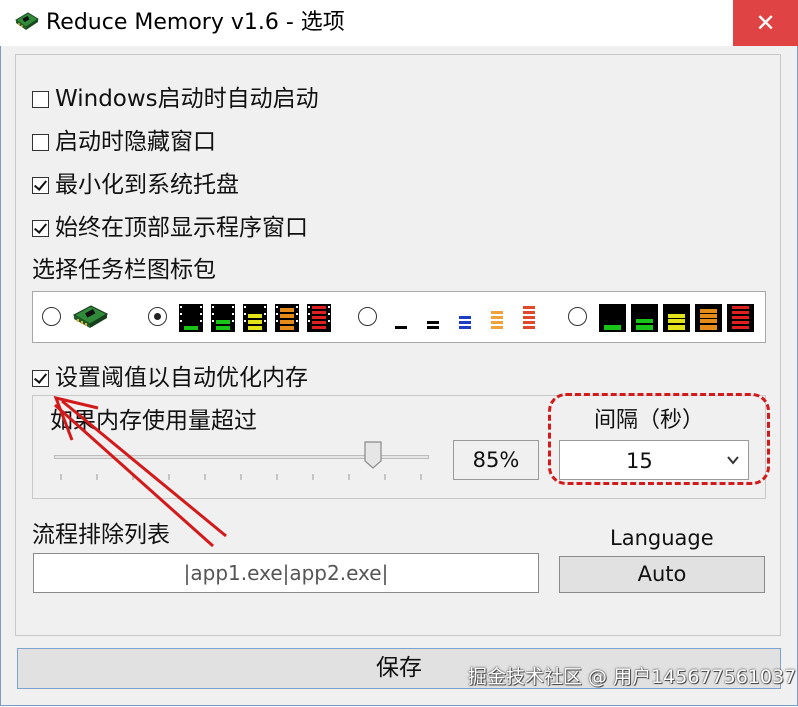 The image size is (798, 707). What do you see at coordinates (181, 228) in the screenshot?
I see `always-on-top-label: 始终在顶部显示程序窗口` at bounding box center [181, 228].